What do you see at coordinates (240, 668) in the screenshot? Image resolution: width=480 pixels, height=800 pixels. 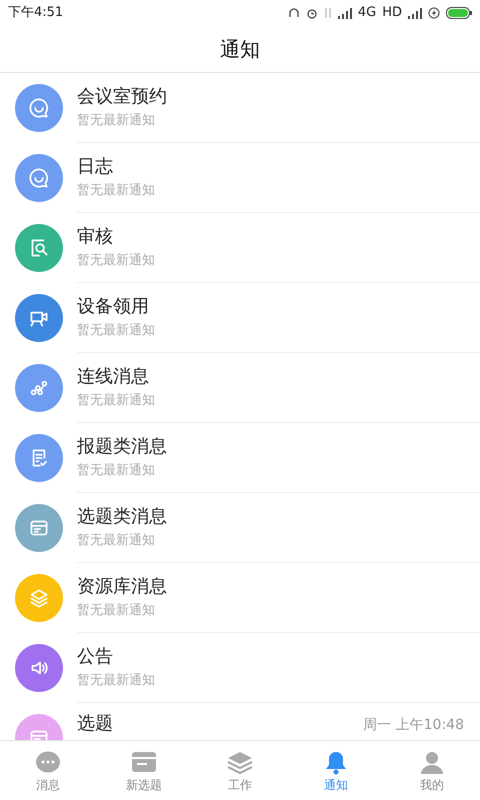 I see `notification-item: 公告 暂无最新通知` at bounding box center [240, 668].